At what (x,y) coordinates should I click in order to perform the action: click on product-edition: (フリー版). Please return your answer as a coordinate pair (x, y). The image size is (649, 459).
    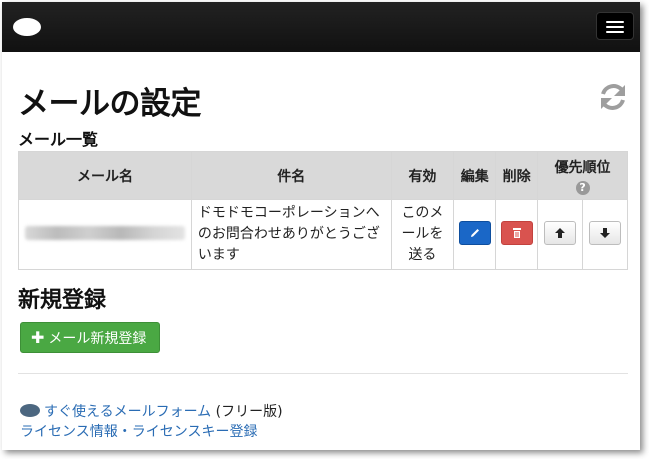
    Looking at the image, I should click on (249, 412).